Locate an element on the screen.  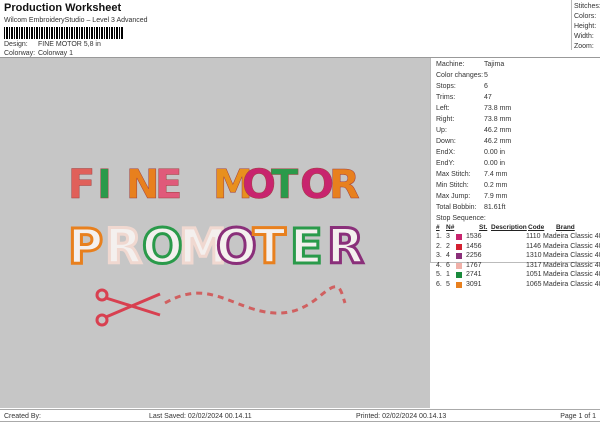
detail-row: Total Bobbin: 81.61ft is located at coordinates (470, 207).